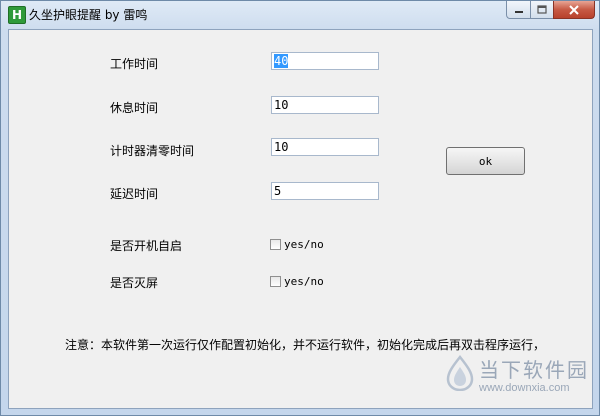 This screenshot has height=416, width=600. I want to click on screen-off-checkbox-row: yes/no, so click(297, 281).